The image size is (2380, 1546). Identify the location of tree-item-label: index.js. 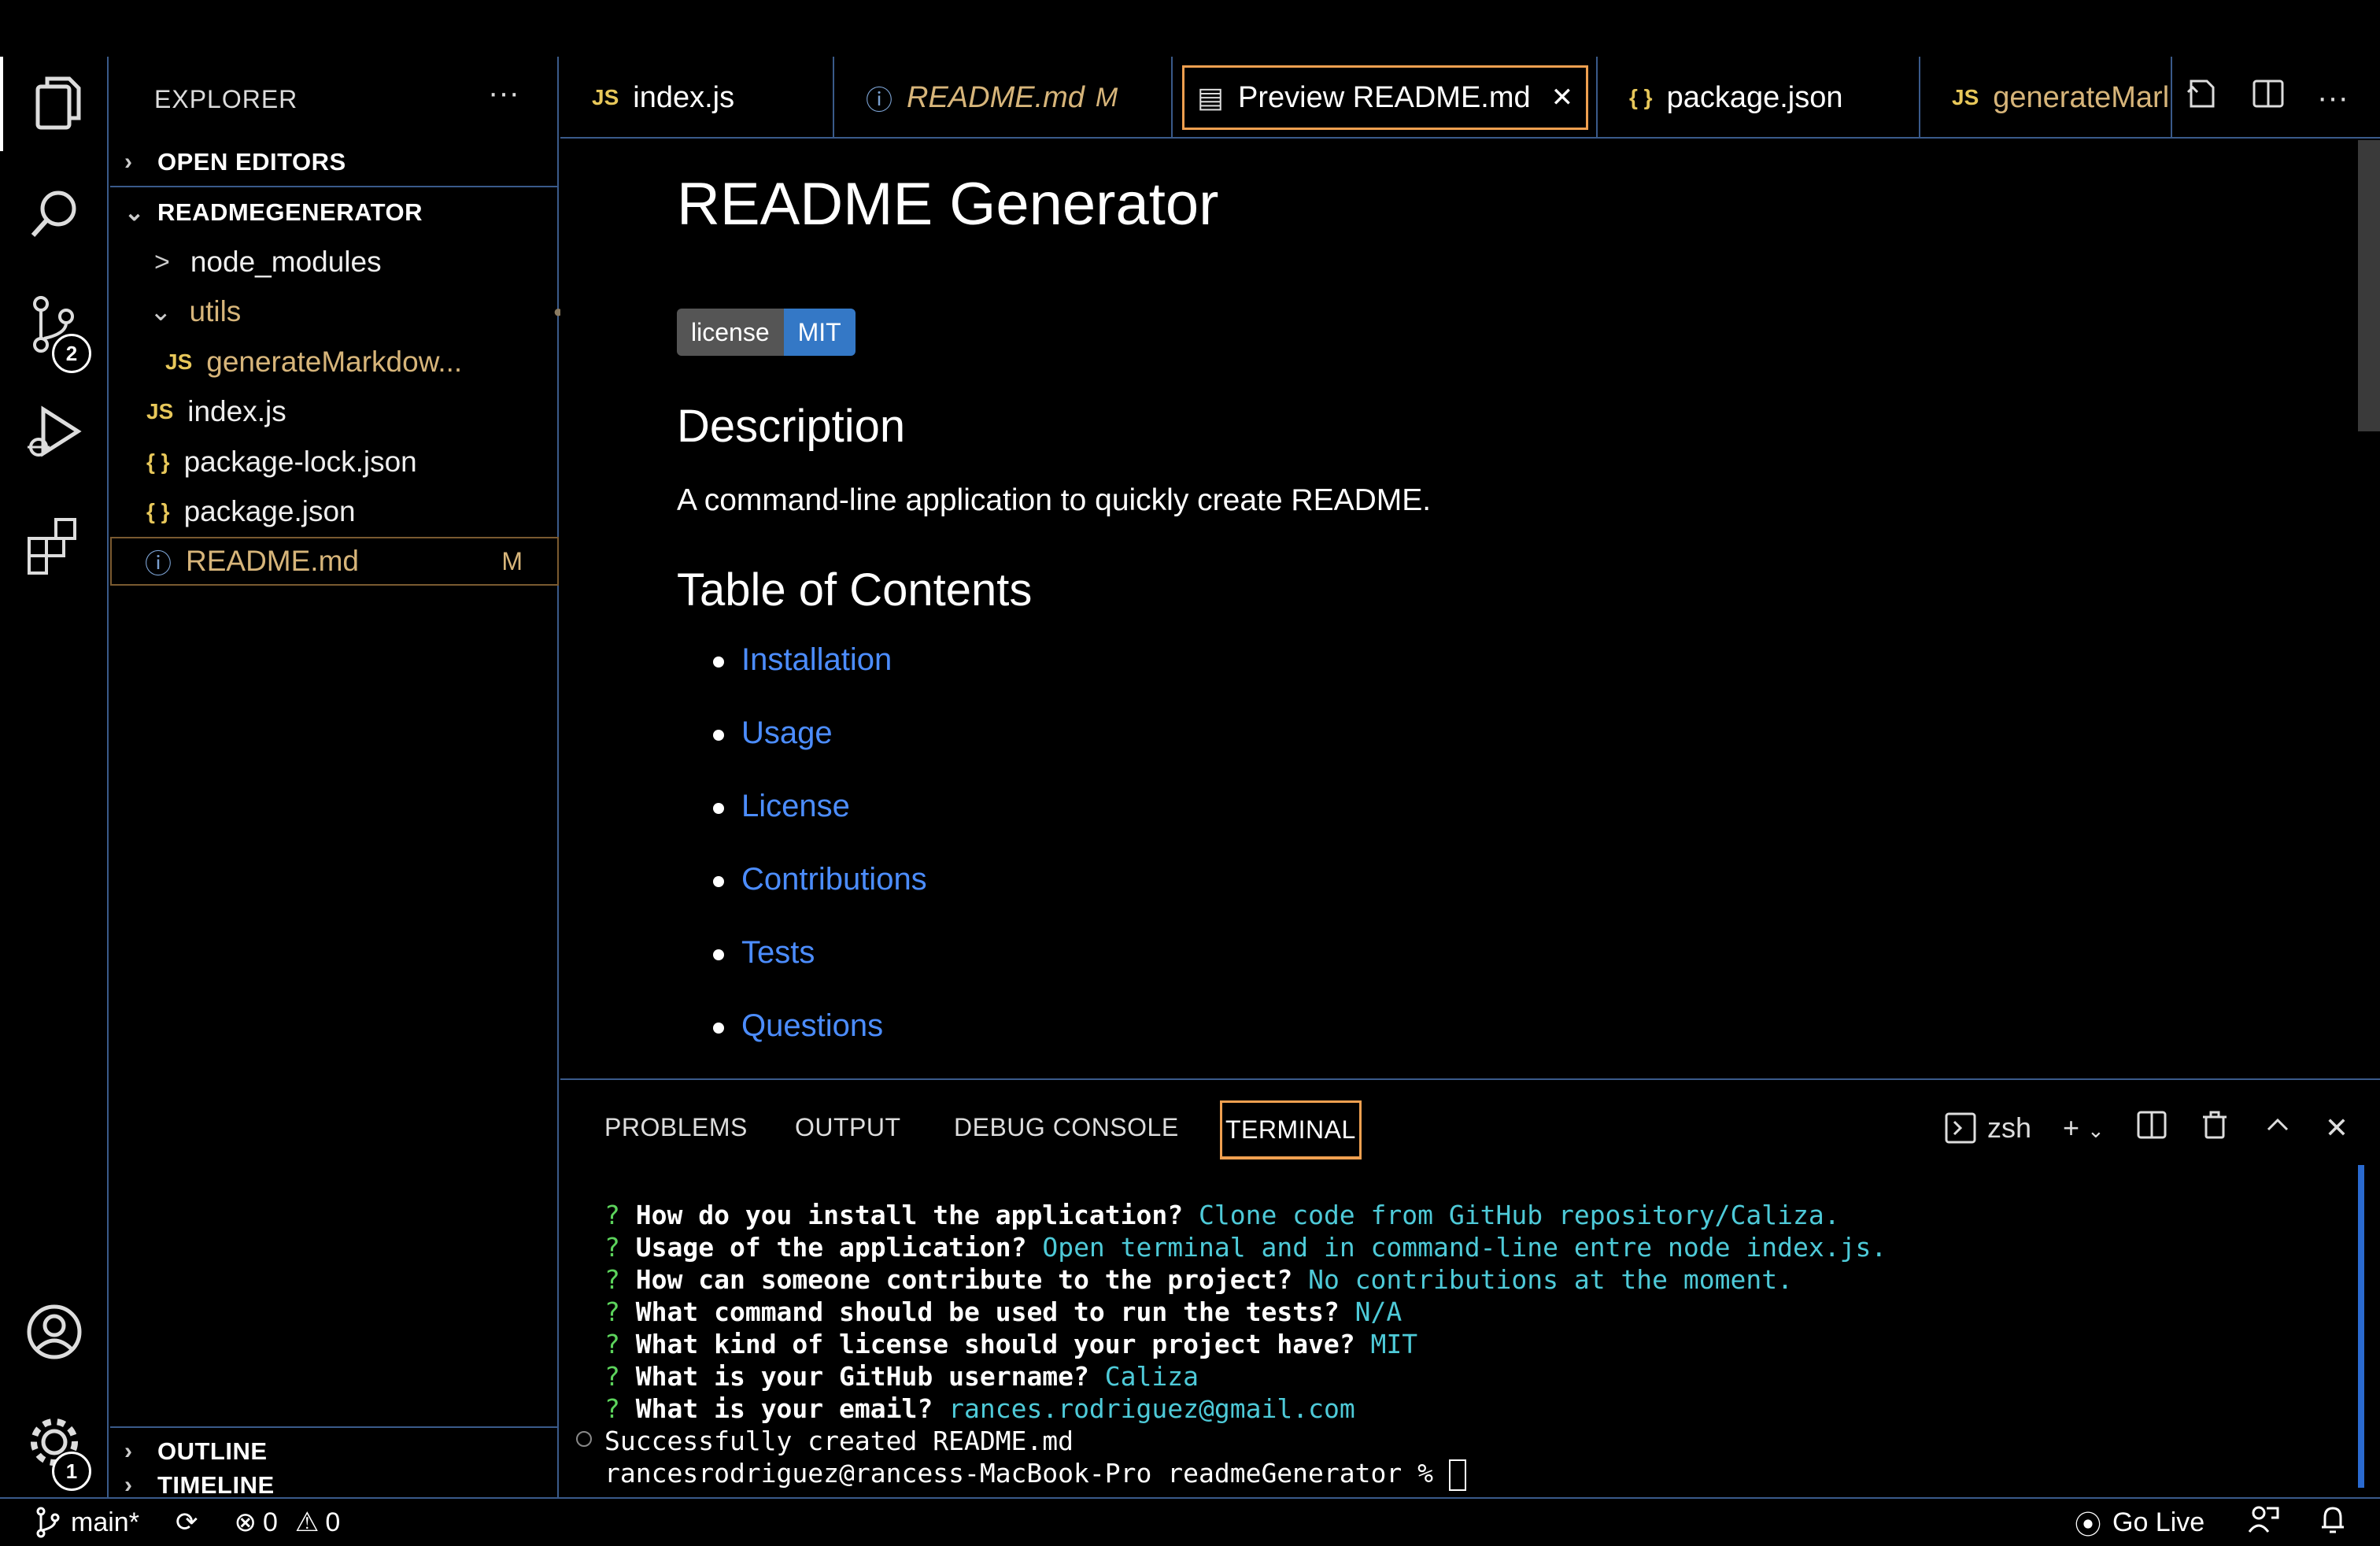
(237, 411).